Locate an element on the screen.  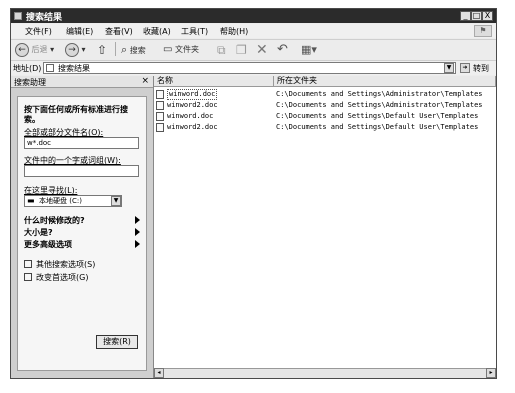
toolbar: ← 后退 ▾ → ▾ ⇧ ⌕ 搜索 ▭ 文件夹 ⧉ ❐ ✕ ↶ ▦▾ is located at coordinates (253, 50).